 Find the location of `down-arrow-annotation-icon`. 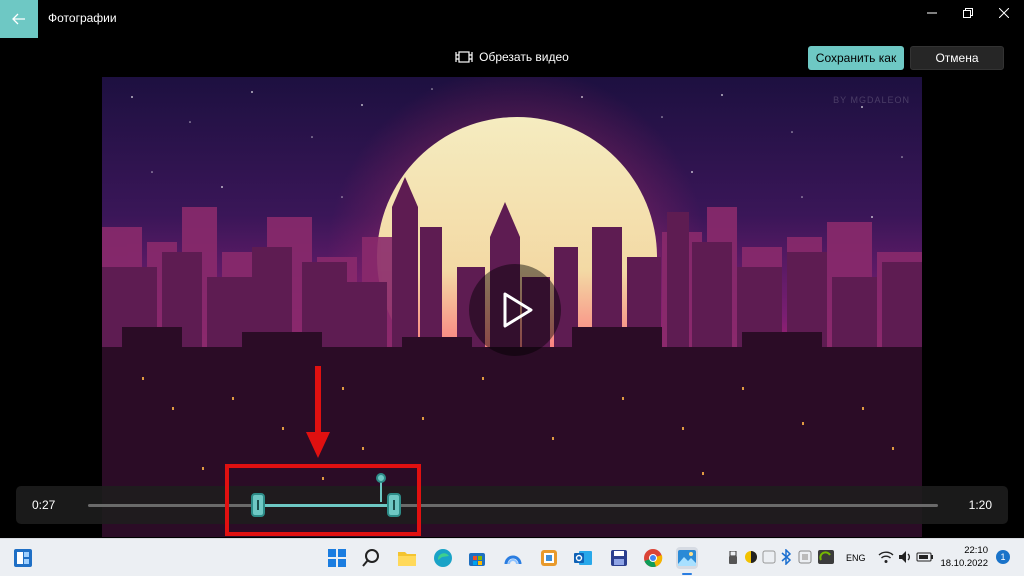

down-arrow-annotation-icon is located at coordinates (318, 412).